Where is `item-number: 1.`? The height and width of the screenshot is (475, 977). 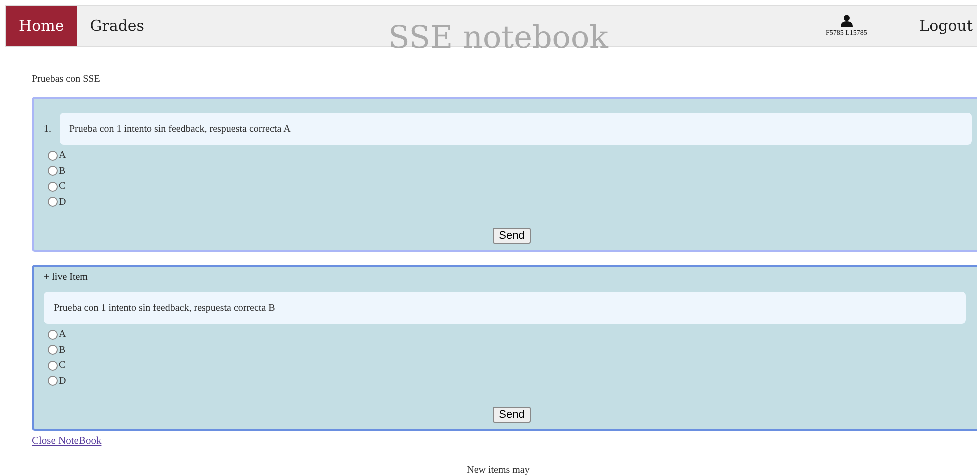 item-number: 1. is located at coordinates (48, 129).